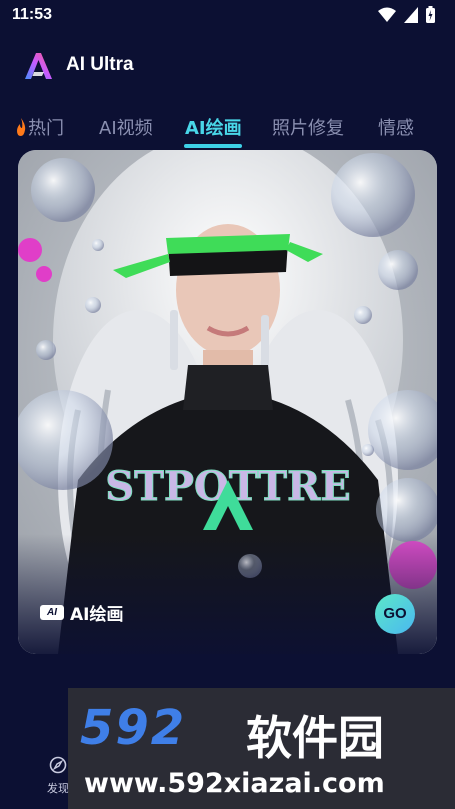  I want to click on ai-badge-icon: AI, so click(52, 612).